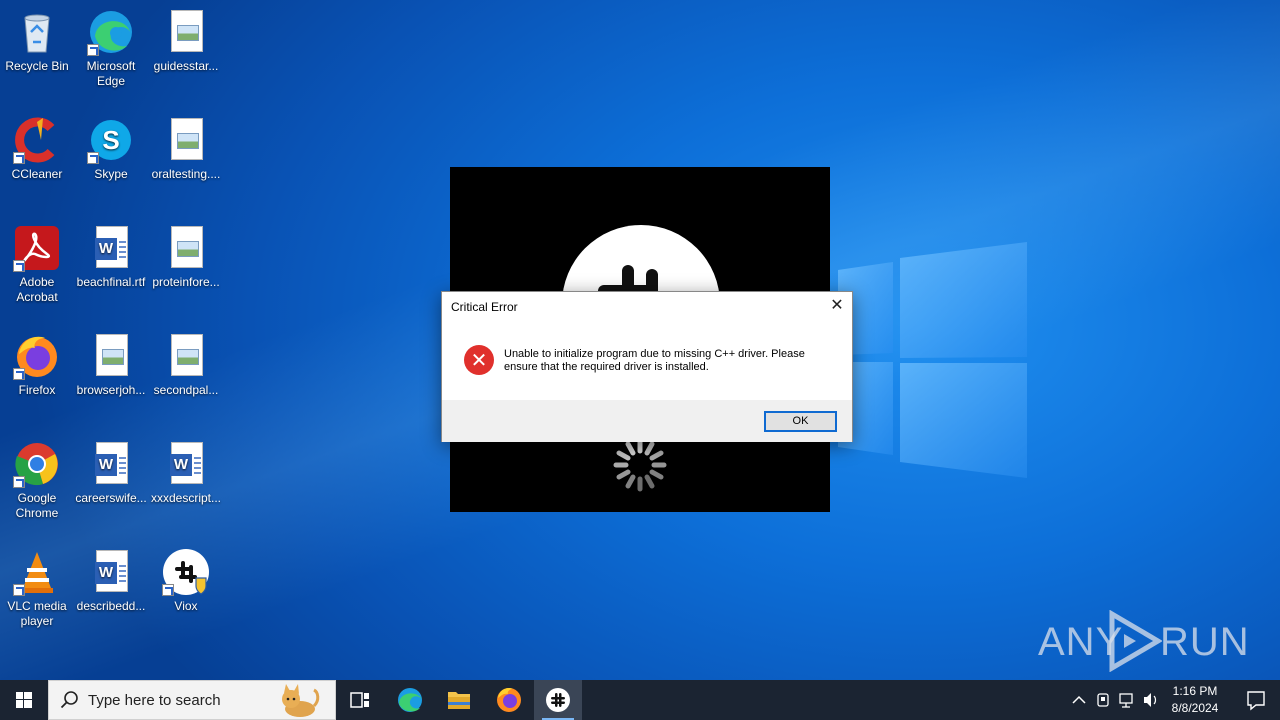  I want to click on notification-icon, so click(1256, 701).